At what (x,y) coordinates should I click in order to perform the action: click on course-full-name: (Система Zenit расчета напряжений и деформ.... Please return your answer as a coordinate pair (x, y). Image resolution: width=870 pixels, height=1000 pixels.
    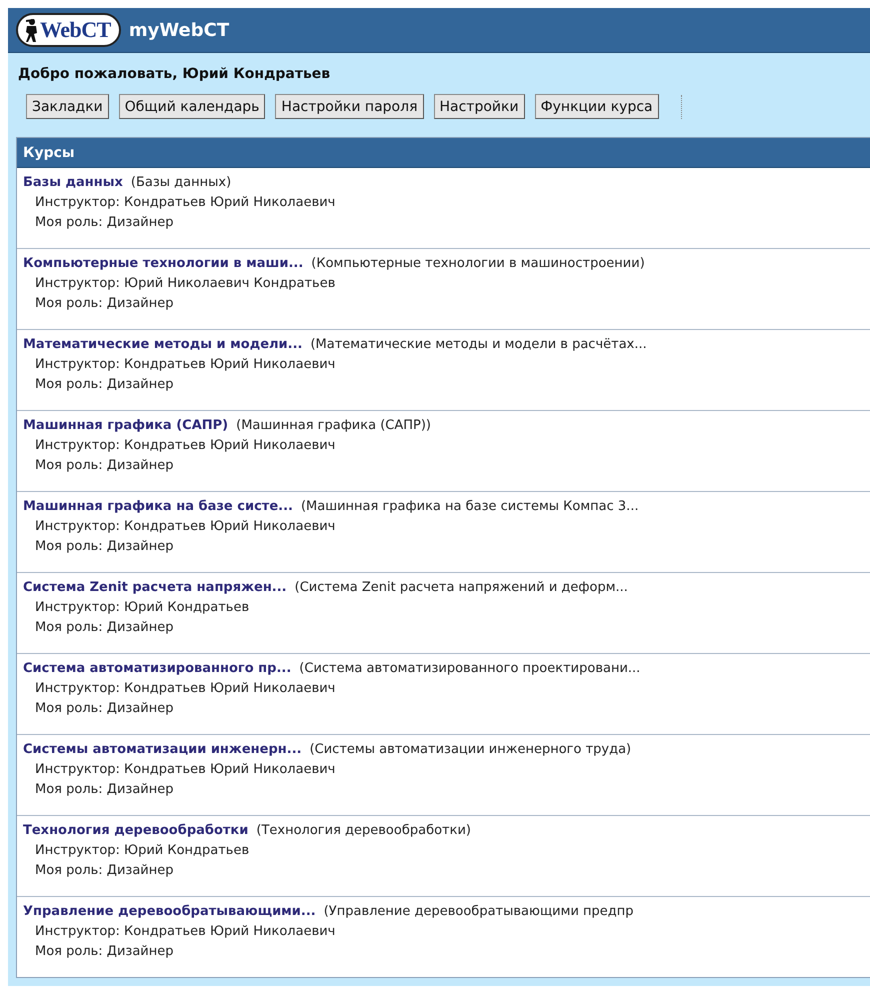
    Looking at the image, I should click on (461, 587).